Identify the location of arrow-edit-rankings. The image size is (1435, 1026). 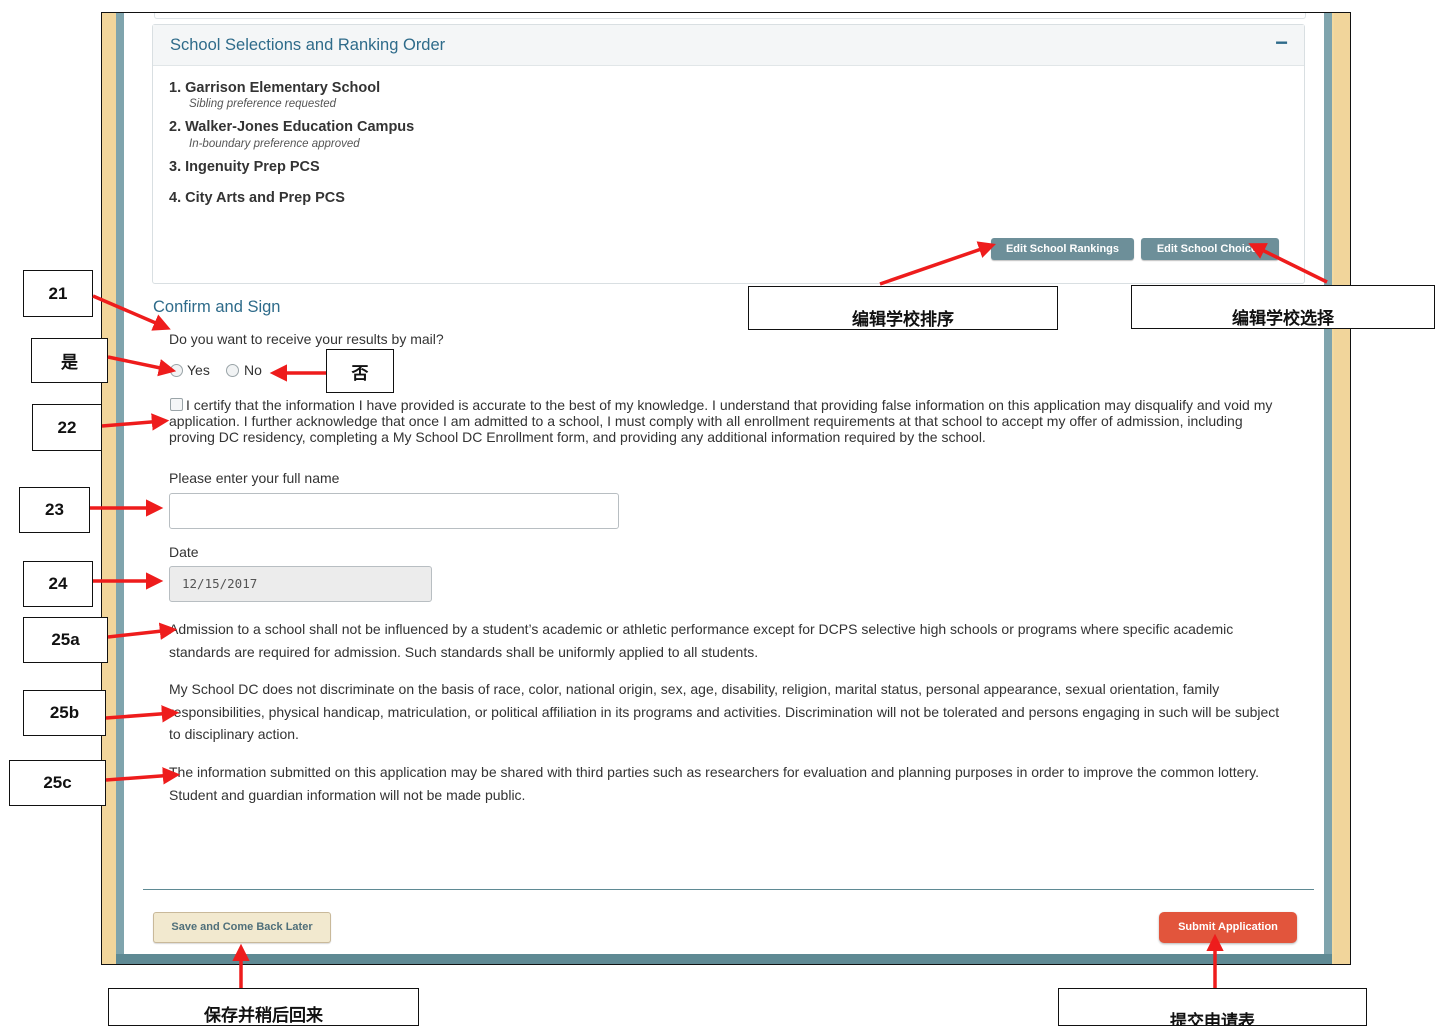
(937, 263).